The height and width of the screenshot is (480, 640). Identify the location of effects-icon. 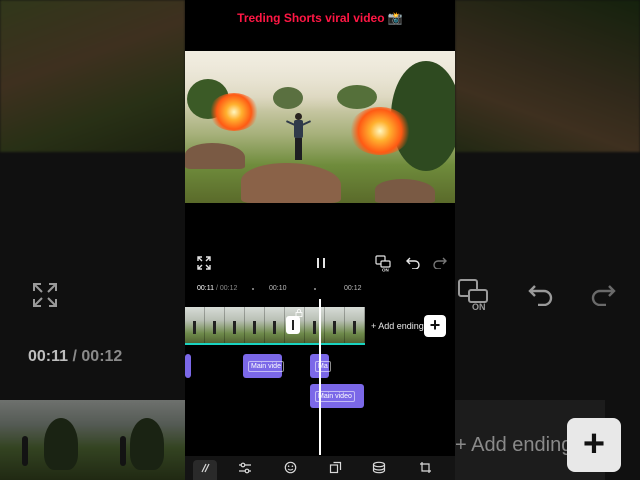
(379, 470).